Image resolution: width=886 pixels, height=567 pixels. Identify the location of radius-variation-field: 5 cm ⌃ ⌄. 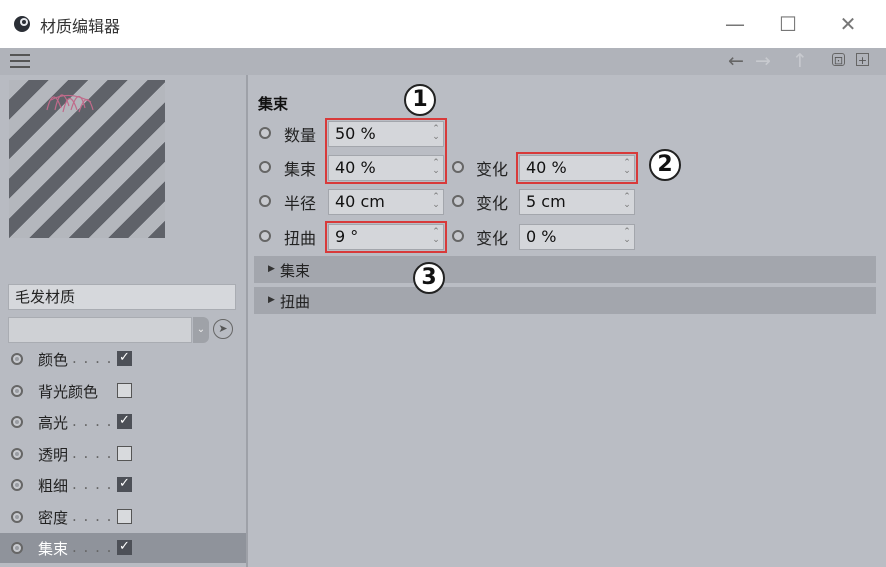
(577, 202).